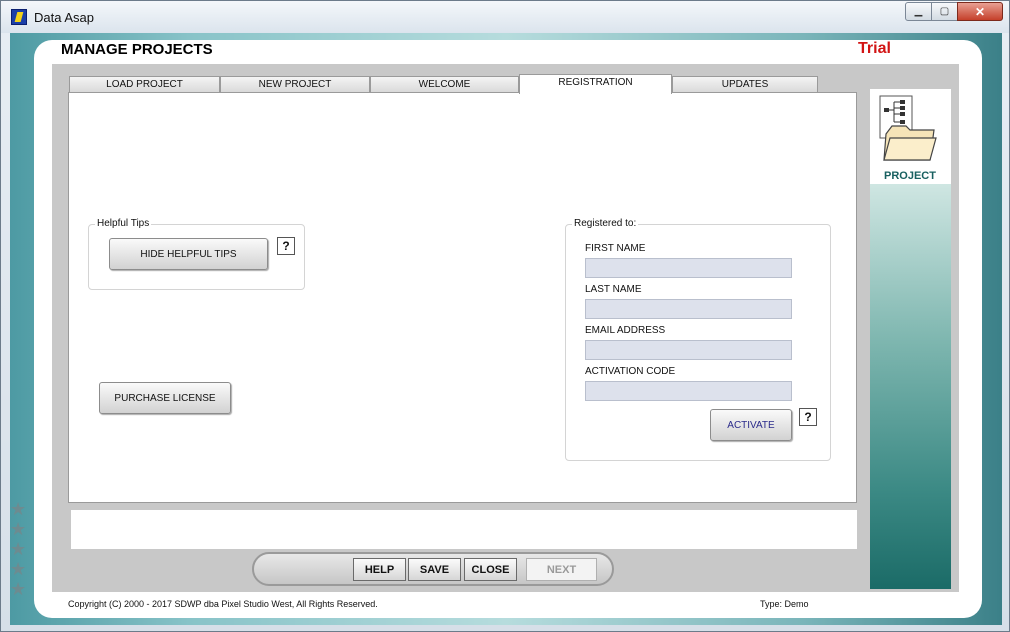 The height and width of the screenshot is (632, 1010). Describe the element at coordinates (444, 84) in the screenshot. I see `tab-welcome: WELCOME` at that location.